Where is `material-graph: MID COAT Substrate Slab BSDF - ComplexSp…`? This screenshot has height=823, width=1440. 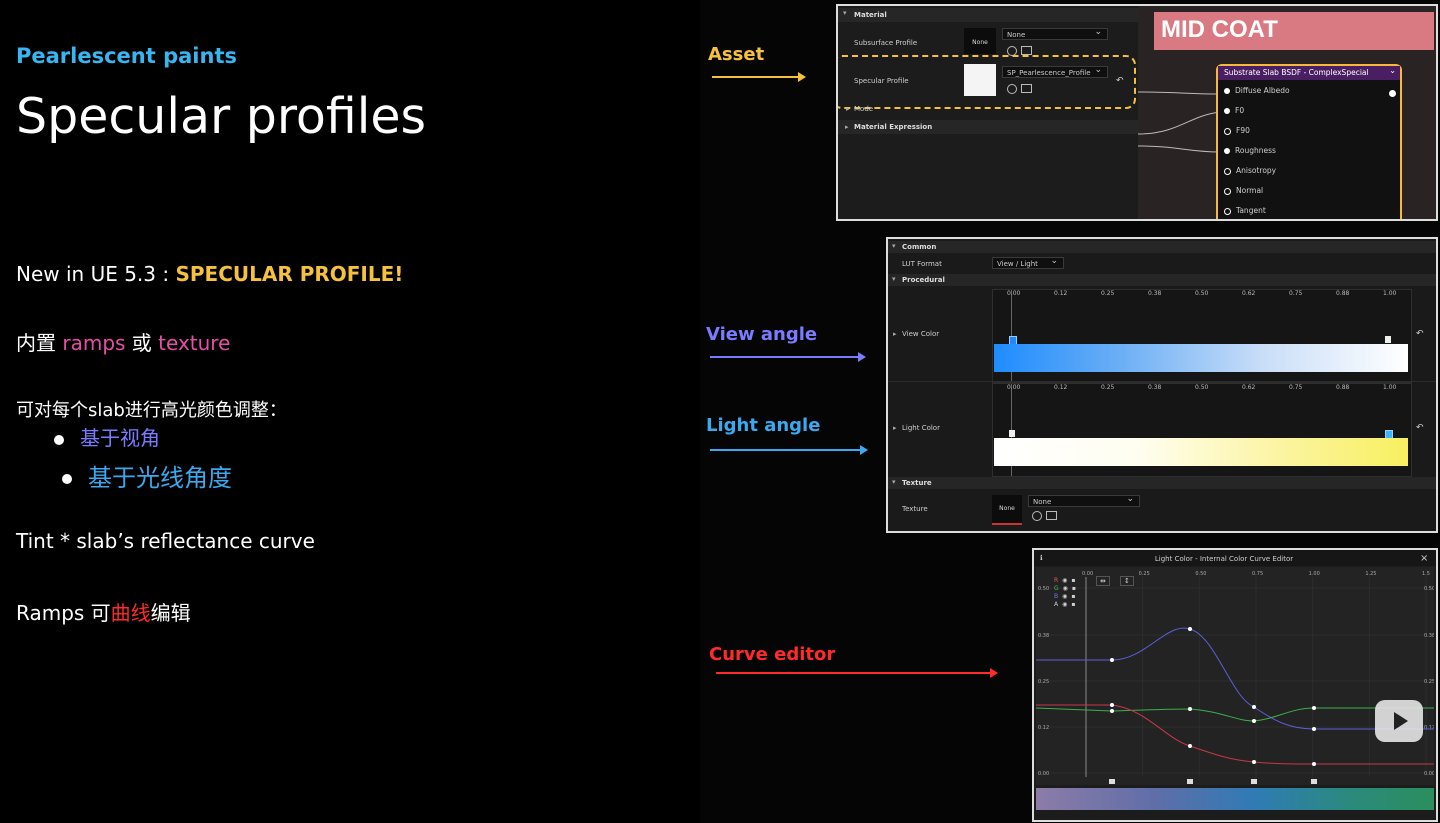
material-graph: MID COAT Substrate Slab BSDF - ComplexSp… is located at coordinates (1287, 112).